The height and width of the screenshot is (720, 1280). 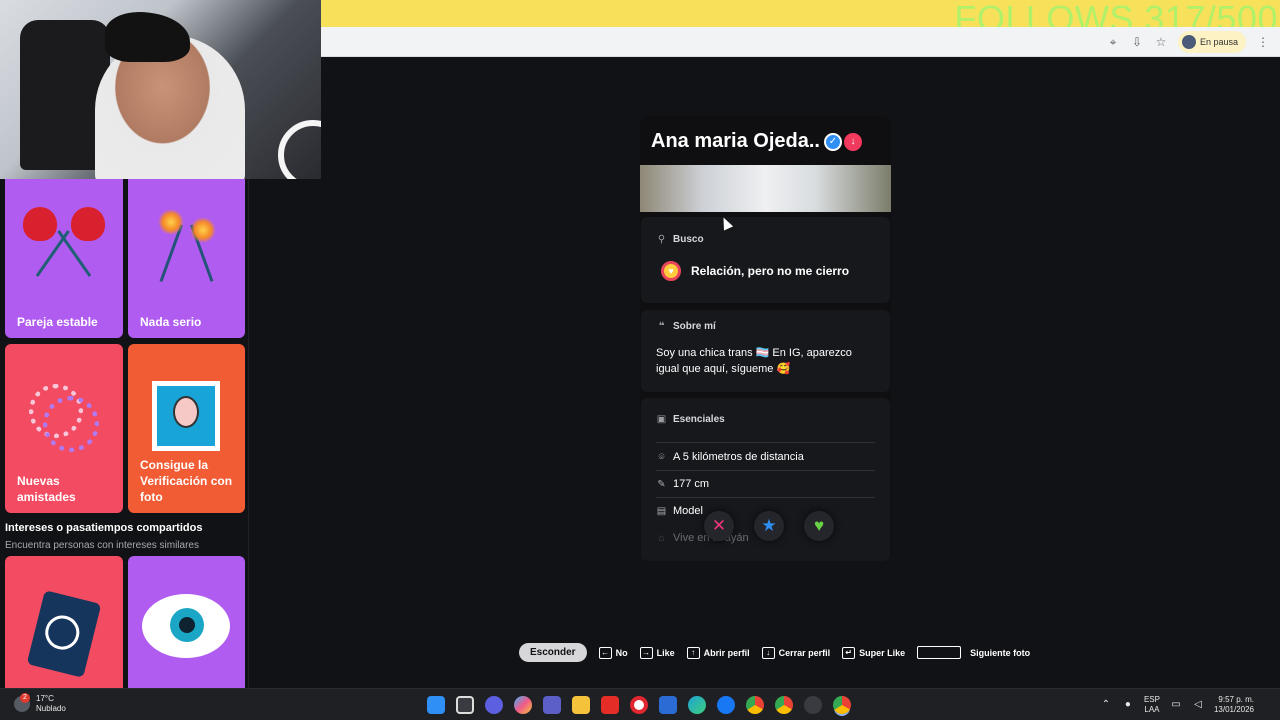 I want to click on windows-start-icon, so click(x=436, y=705).